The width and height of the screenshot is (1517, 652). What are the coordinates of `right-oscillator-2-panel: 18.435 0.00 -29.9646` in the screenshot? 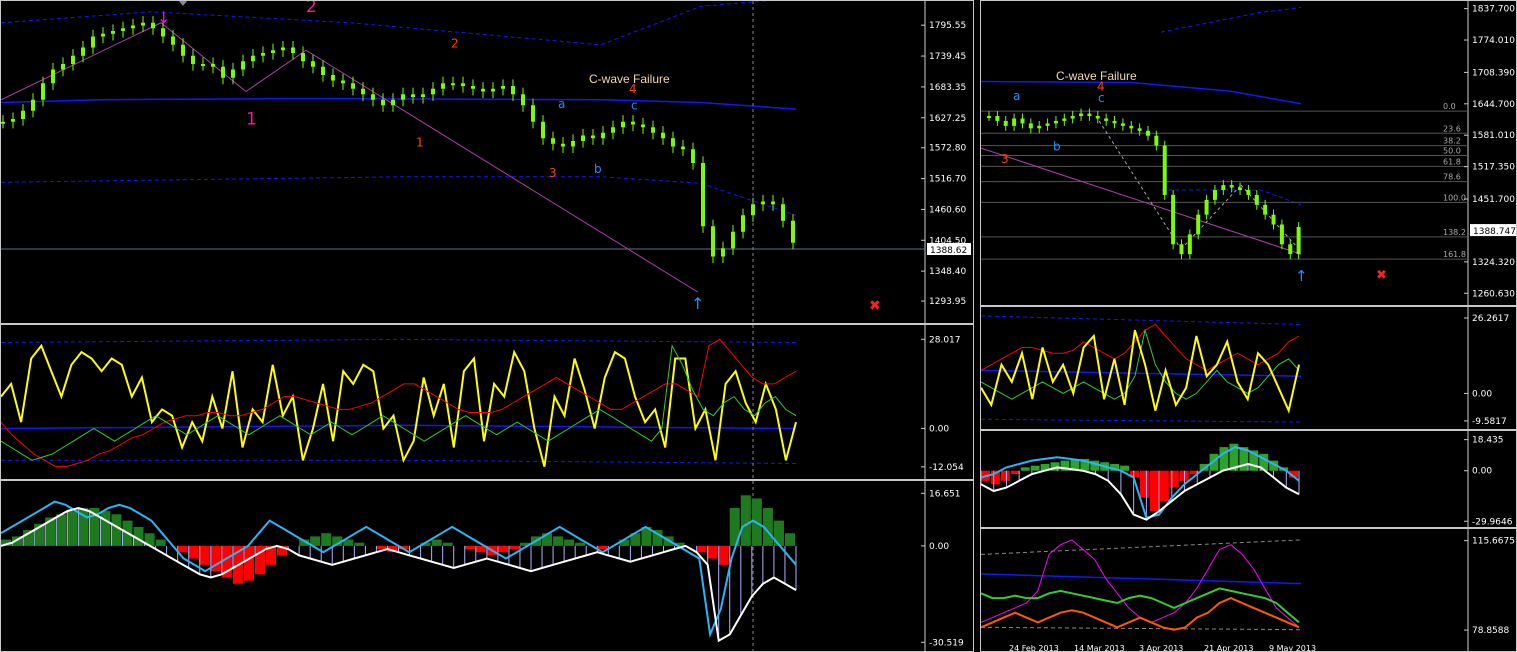 It's located at (1248, 479).